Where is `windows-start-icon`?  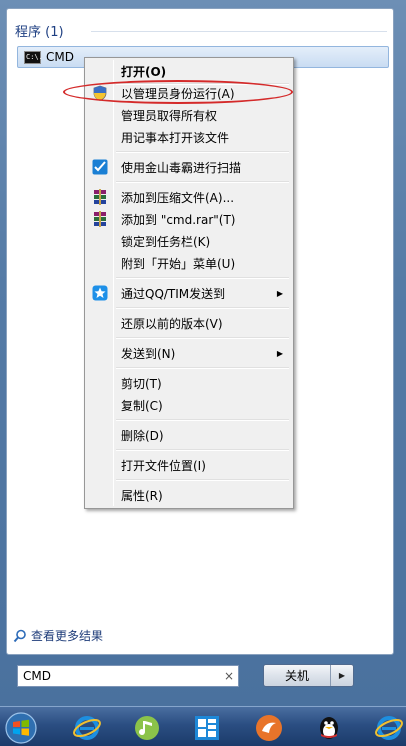
windows-start-icon is located at coordinates (21, 728).